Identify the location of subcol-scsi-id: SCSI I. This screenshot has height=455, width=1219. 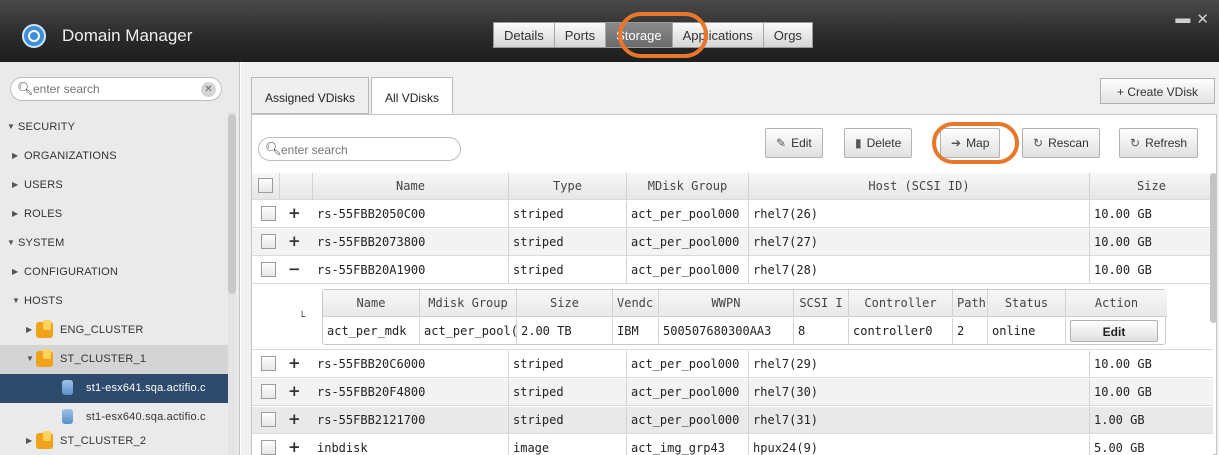
(821, 303).